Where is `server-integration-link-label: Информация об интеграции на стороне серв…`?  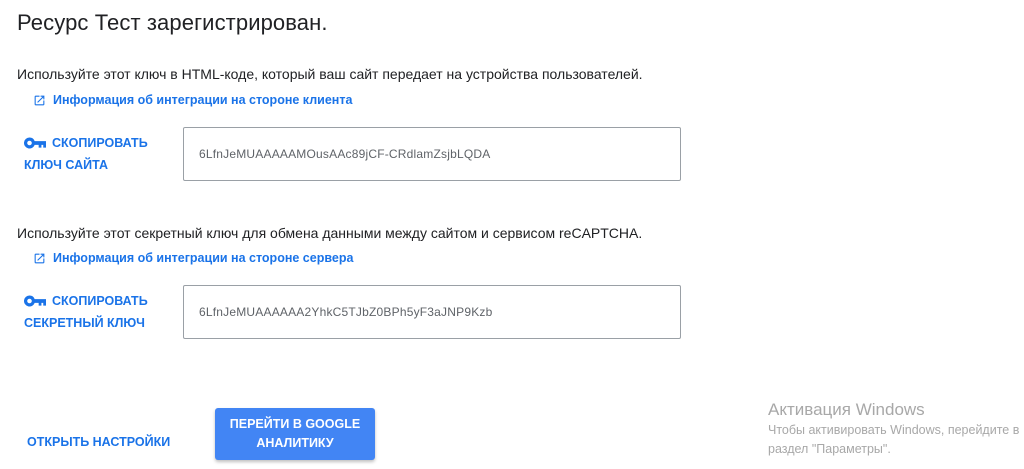 server-integration-link-label: Информация об интеграции на стороне серв… is located at coordinates (203, 258).